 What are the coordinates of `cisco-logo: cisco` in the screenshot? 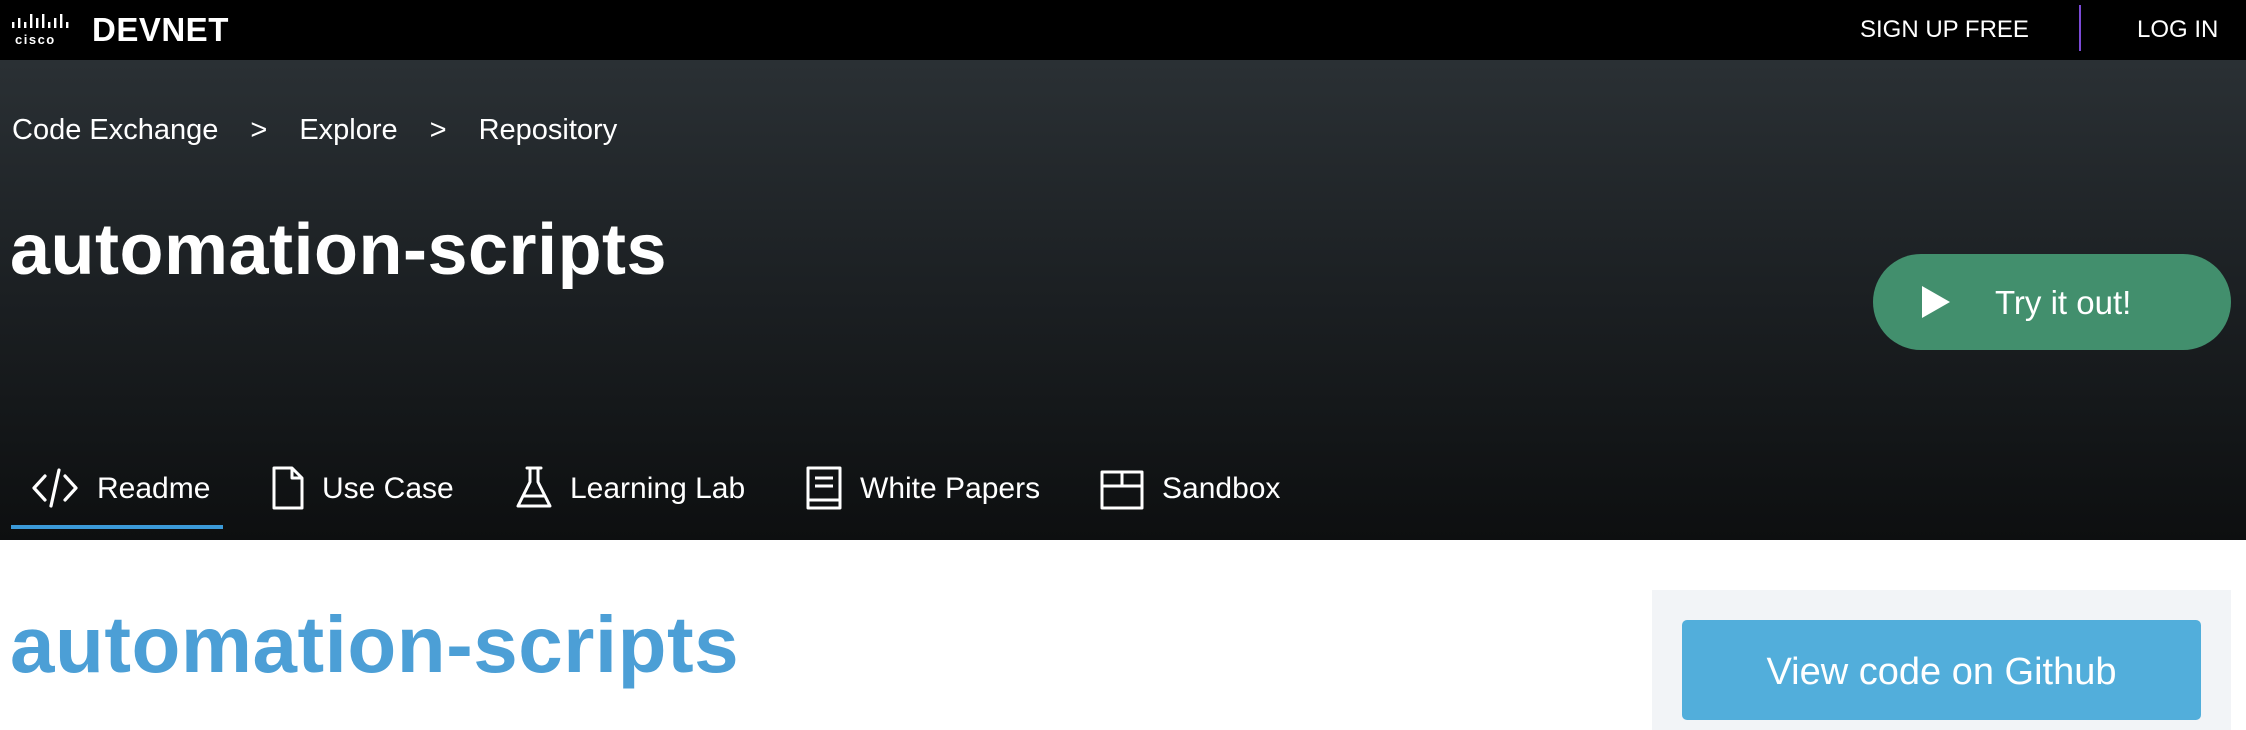 It's located at (42, 29).